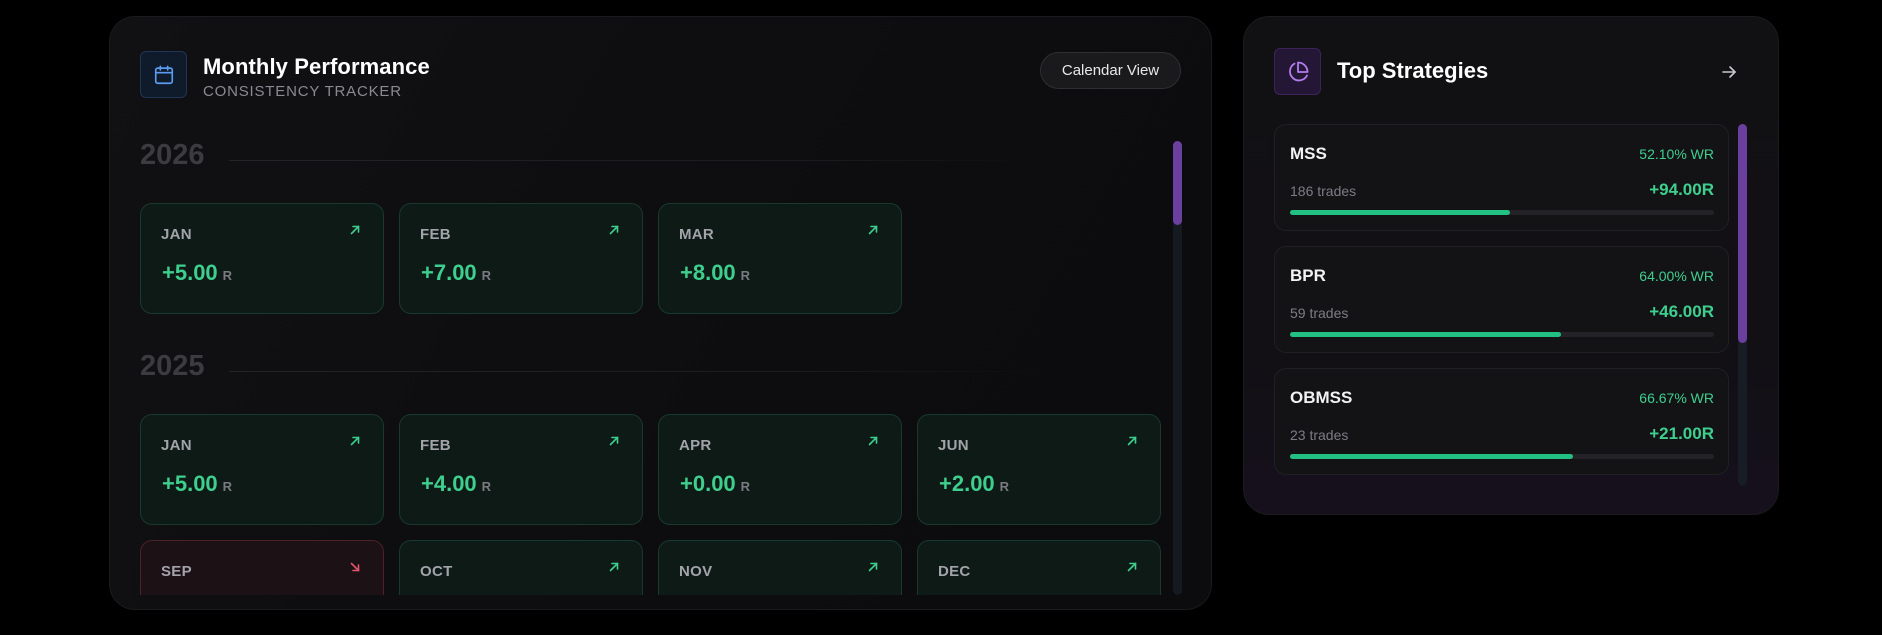 The width and height of the screenshot is (1882, 635). I want to click on strategies-scrollbar, so click(1742, 305).